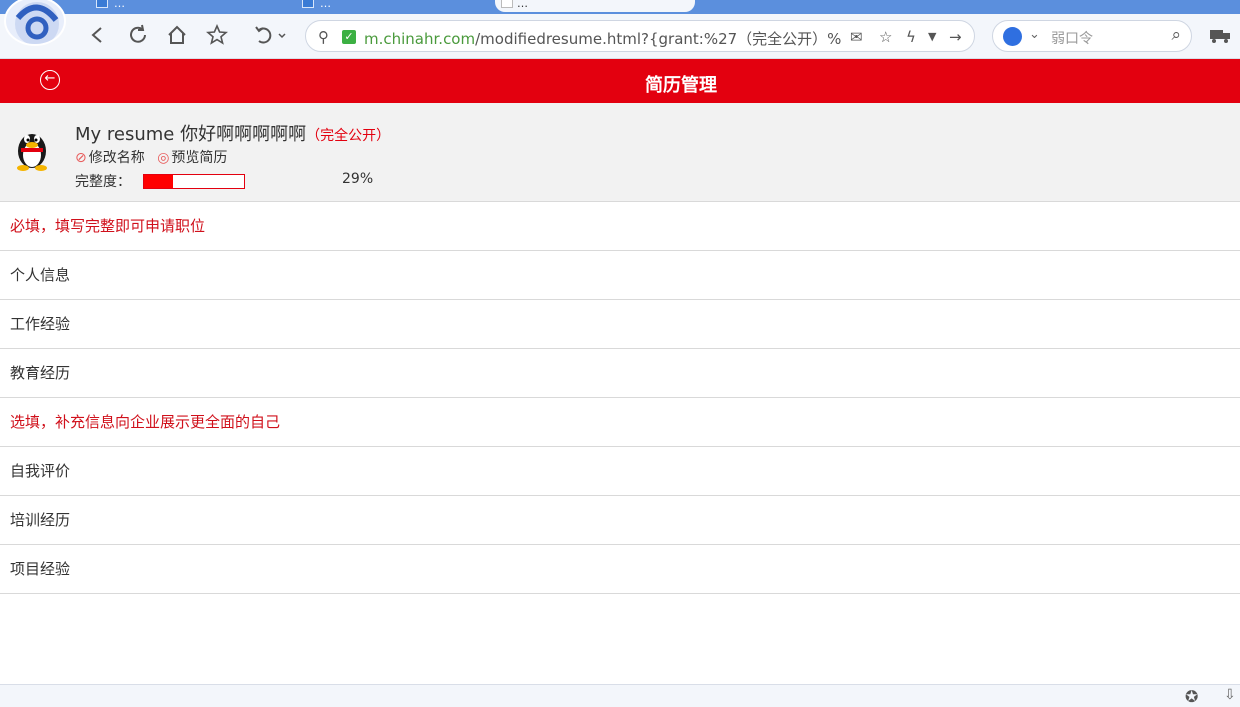 This screenshot has height=707, width=1240. What do you see at coordinates (110, 158) in the screenshot?
I see `rename-button: ⊘ 修改名称` at bounding box center [110, 158].